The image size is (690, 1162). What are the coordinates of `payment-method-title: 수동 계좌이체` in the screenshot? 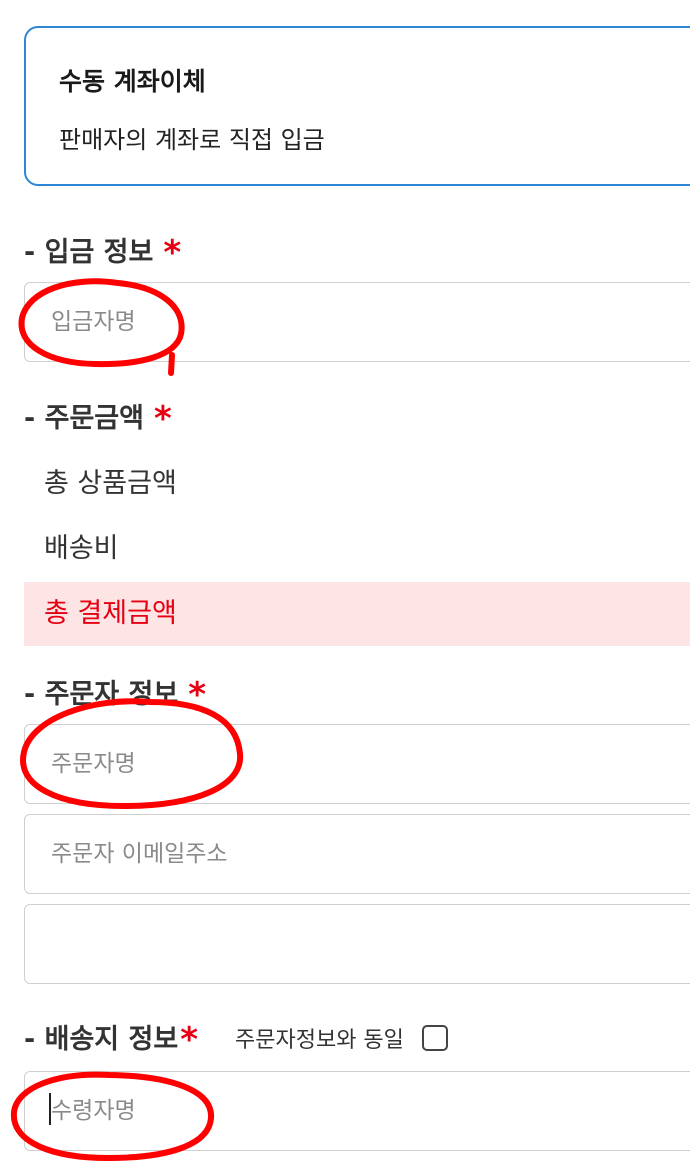 It's located at (132, 81).